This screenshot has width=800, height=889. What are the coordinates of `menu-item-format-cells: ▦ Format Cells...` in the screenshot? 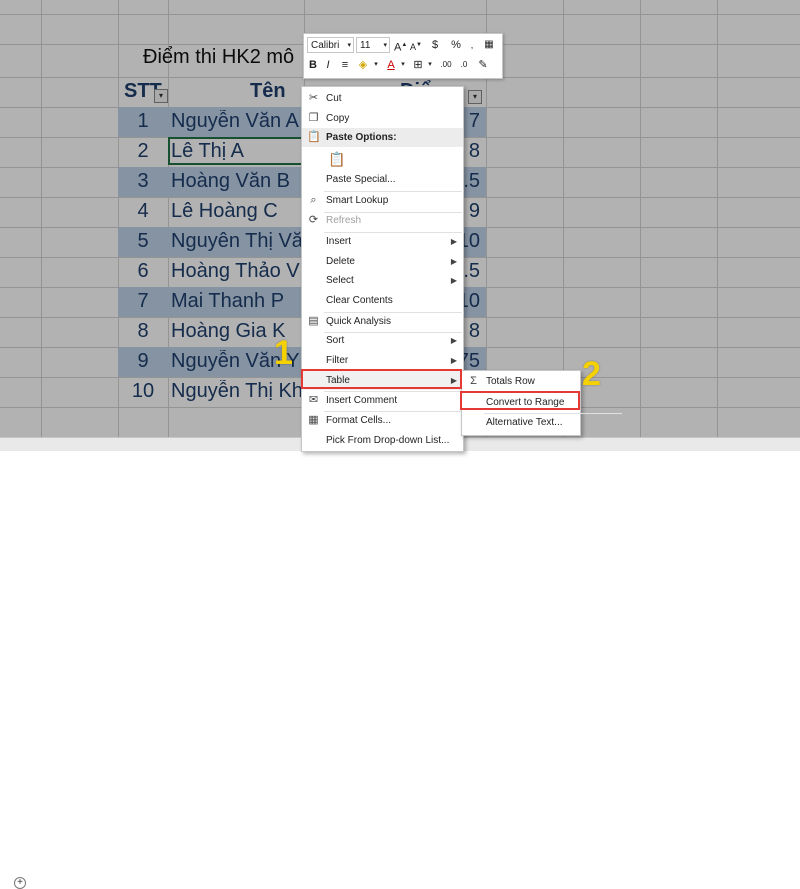 It's located at (382, 420).